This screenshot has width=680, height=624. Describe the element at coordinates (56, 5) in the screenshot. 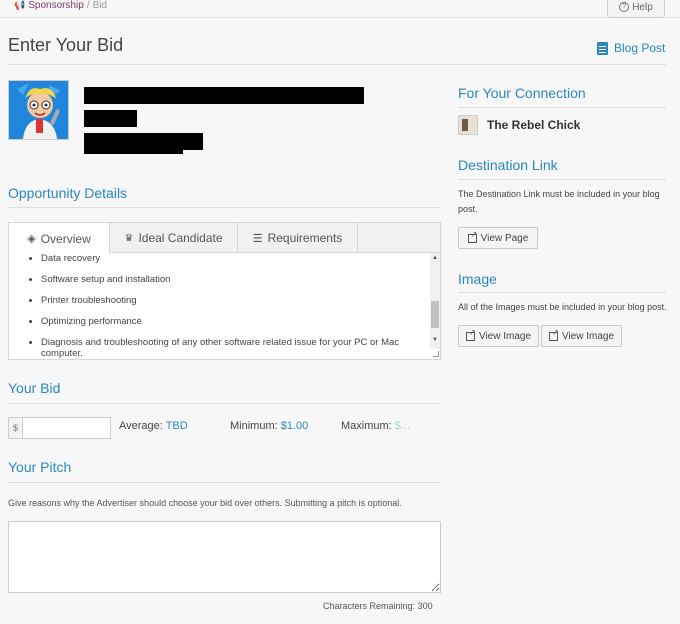

I see `breadcrumb-sponsorship-link: Sponsorship` at that location.